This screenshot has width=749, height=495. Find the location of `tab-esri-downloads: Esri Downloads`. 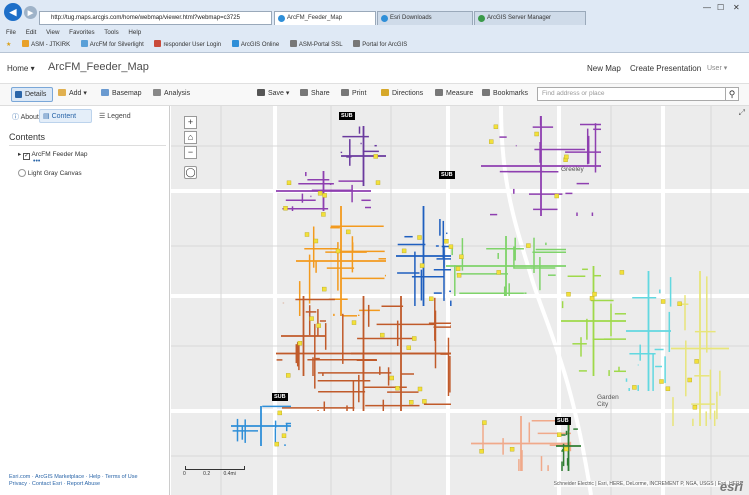

tab-esri-downloads: Esri Downloads is located at coordinates (425, 18).